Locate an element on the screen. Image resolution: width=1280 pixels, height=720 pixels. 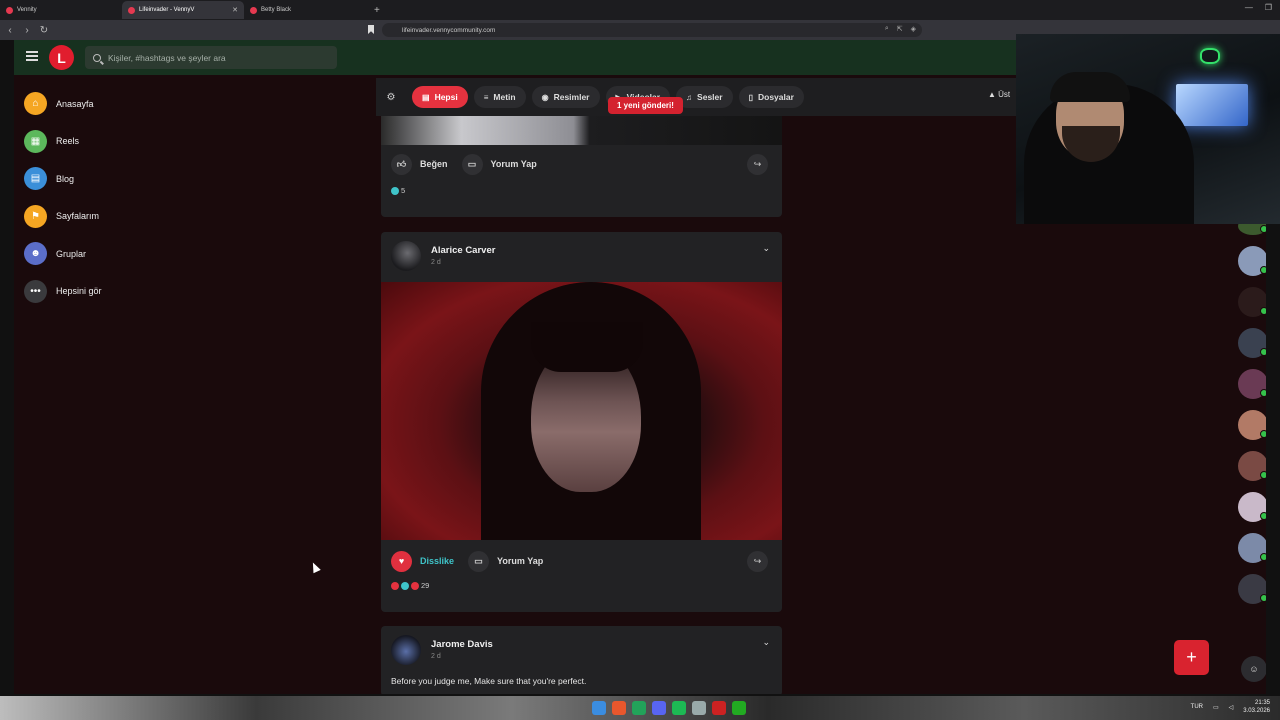
filter-metin: ≡ Metin is located at coordinates (499, 97).